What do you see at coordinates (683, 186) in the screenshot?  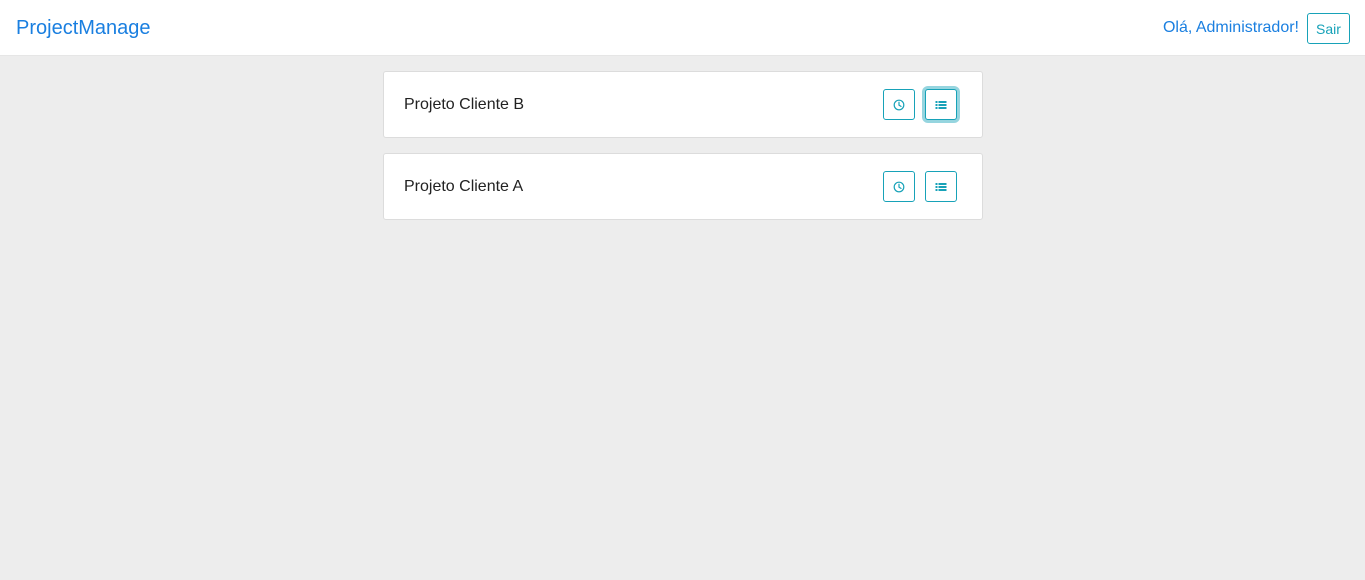 I see `project-card: Projeto Cliente A` at bounding box center [683, 186].